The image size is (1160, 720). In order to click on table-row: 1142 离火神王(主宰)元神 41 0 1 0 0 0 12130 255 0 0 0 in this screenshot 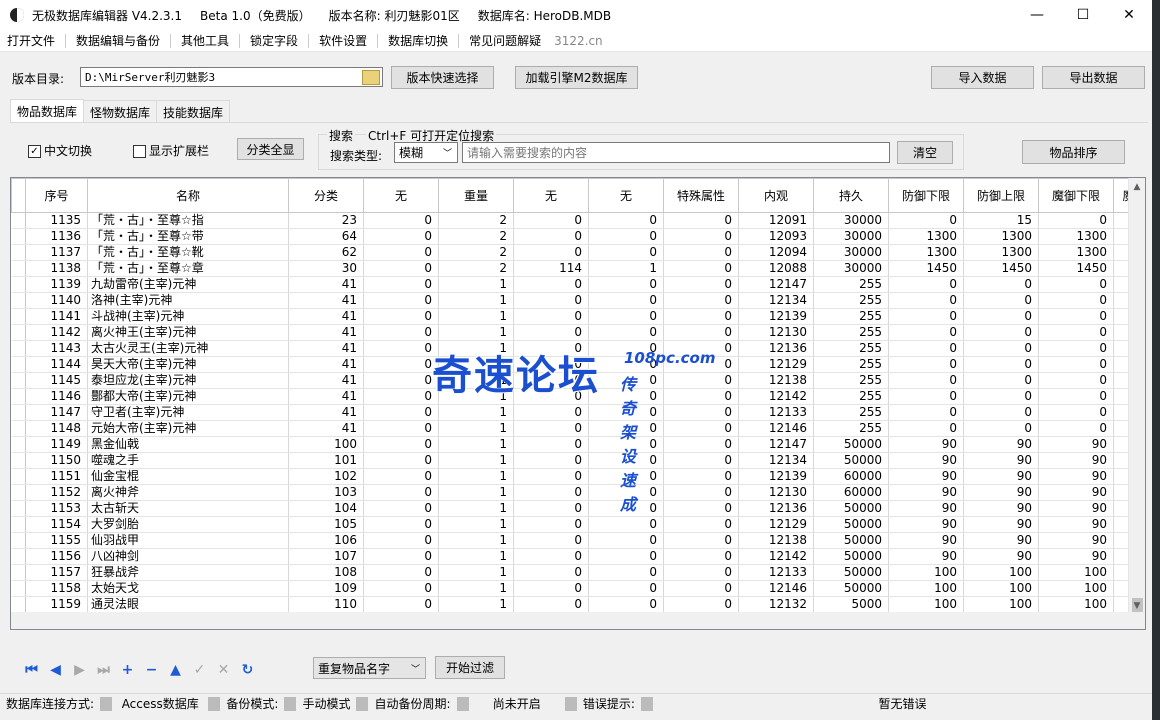, I will do `click(577, 332)`.